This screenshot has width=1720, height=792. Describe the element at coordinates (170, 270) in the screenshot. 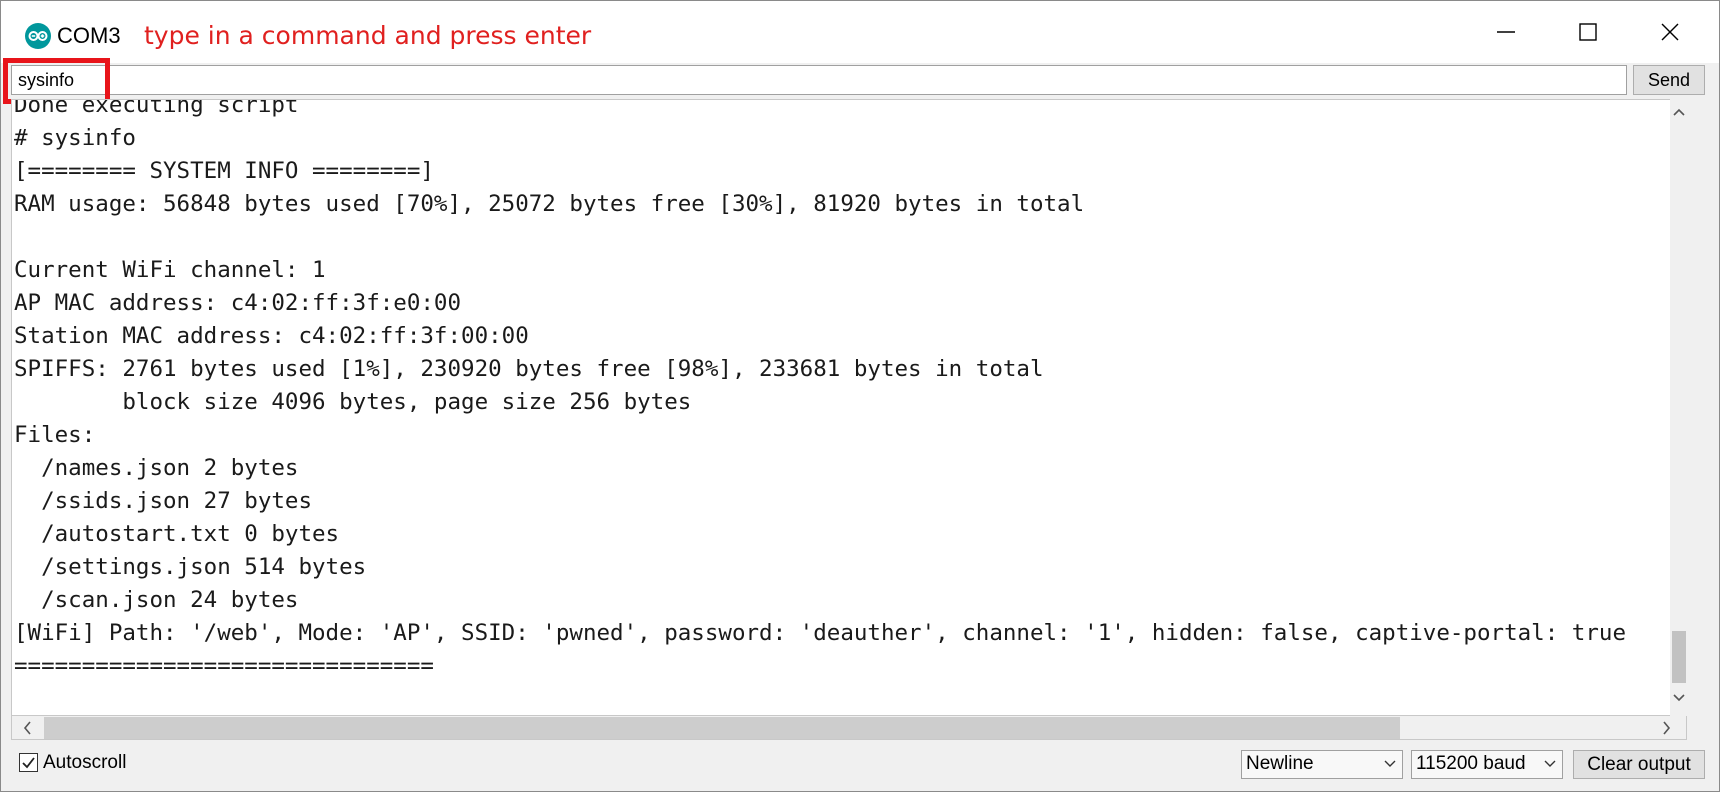

I see `output-line: Current WiFi channel: 1` at that location.